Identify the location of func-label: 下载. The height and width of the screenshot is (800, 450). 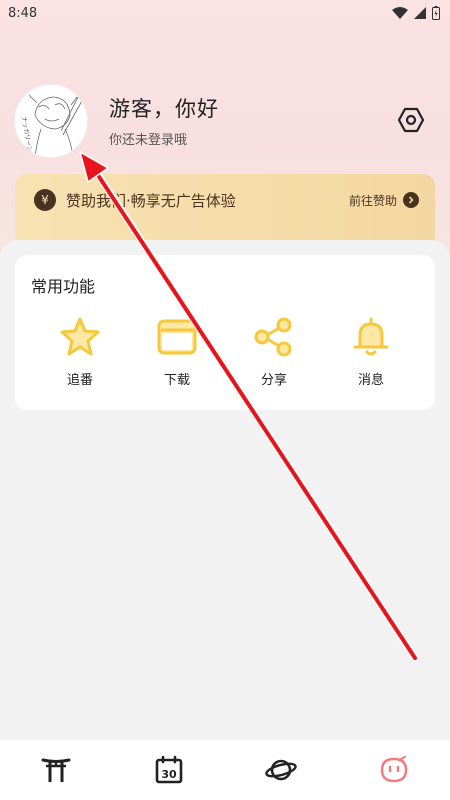
(176, 380).